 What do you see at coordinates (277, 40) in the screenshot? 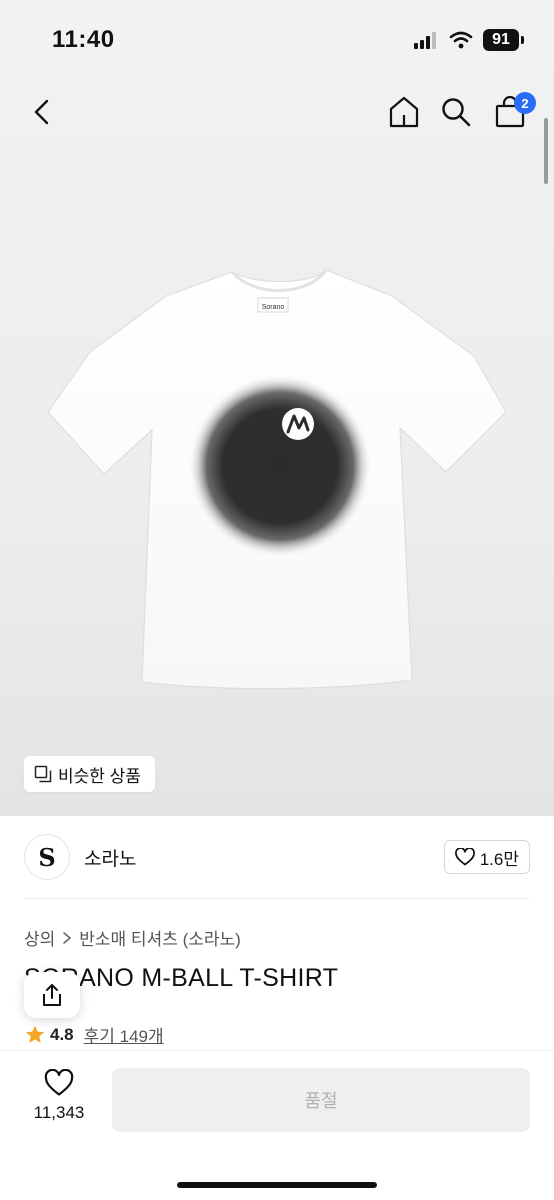
I see `status-bar: 11:40 91` at bounding box center [277, 40].